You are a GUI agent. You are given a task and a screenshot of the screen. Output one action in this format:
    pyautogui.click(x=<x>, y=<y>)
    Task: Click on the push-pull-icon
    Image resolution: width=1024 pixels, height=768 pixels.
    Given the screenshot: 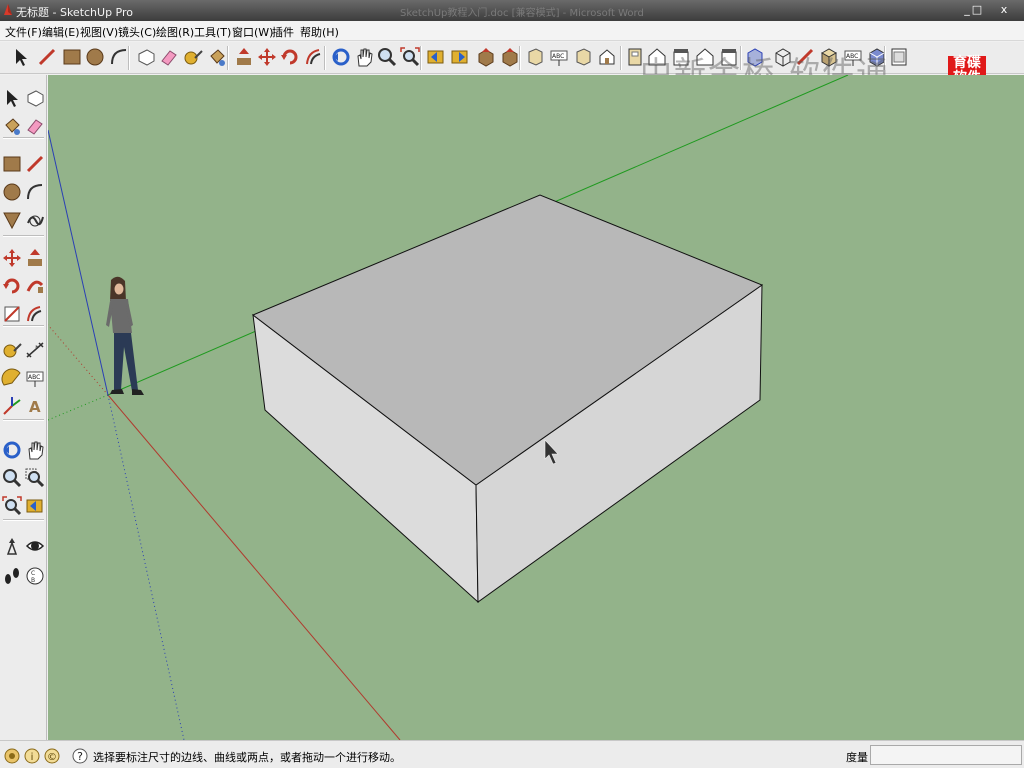 What is the action you would take?
    pyautogui.click(x=35, y=257)
    